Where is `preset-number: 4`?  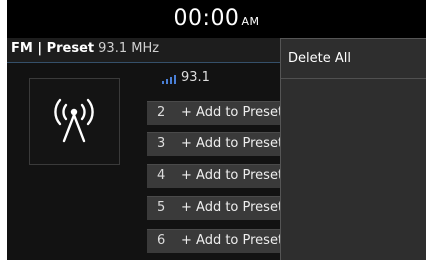 preset-number: 4 is located at coordinates (161, 175).